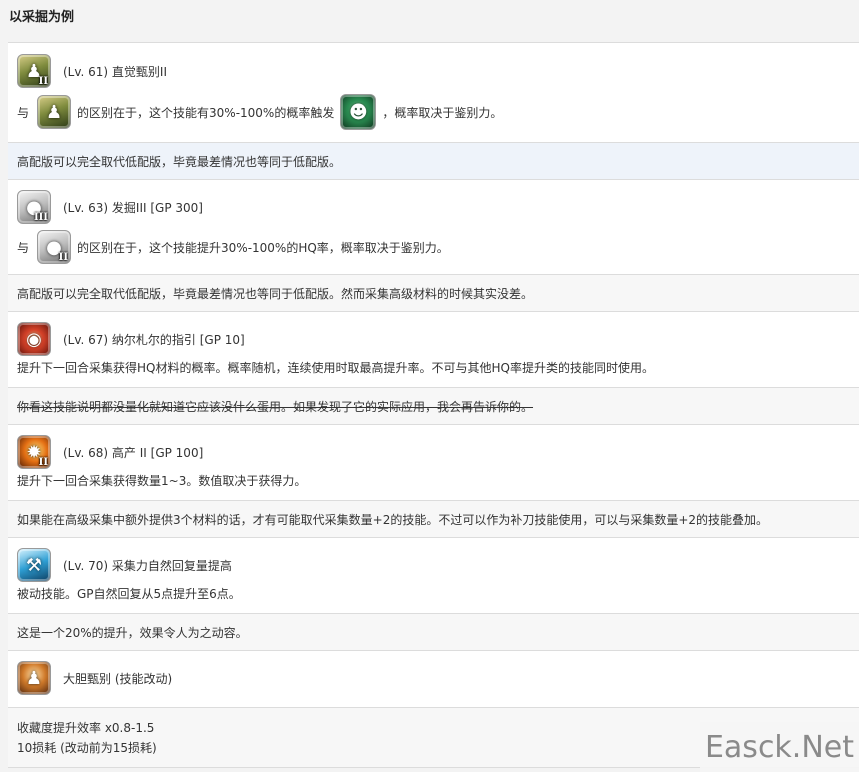 The width and height of the screenshot is (859, 772). What do you see at coordinates (179, 161) in the screenshot?
I see `note-text: 高配版可以完全取代低配版，毕竟最差情况也等同于低配版。` at bounding box center [179, 161].